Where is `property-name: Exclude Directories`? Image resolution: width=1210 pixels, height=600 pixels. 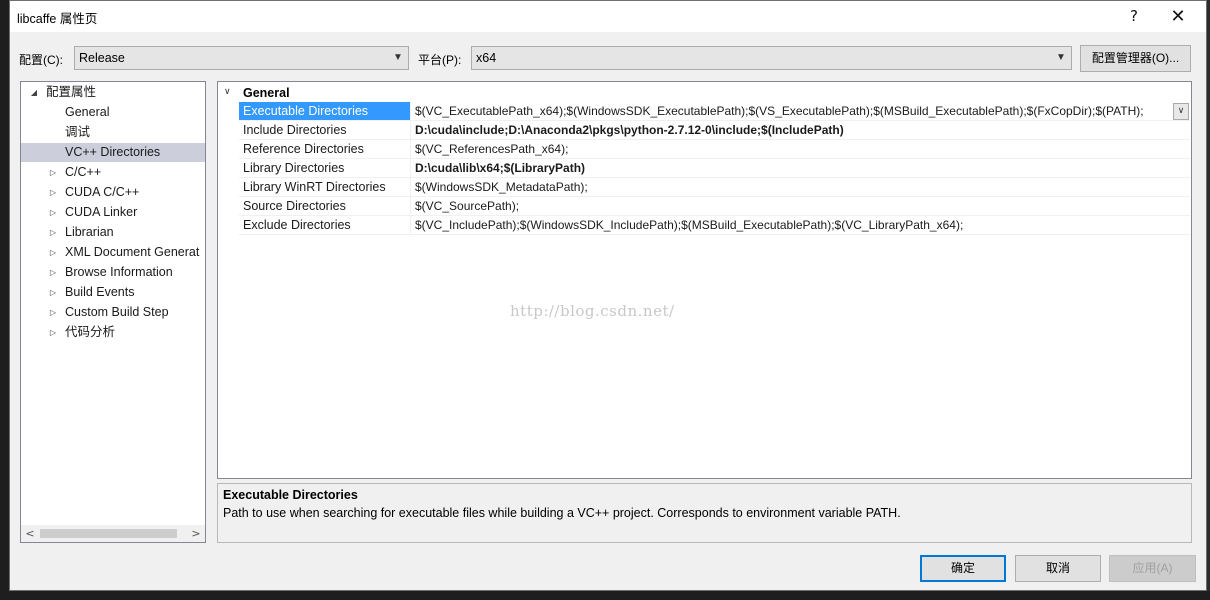
property-name: Exclude Directories is located at coordinates (325, 225).